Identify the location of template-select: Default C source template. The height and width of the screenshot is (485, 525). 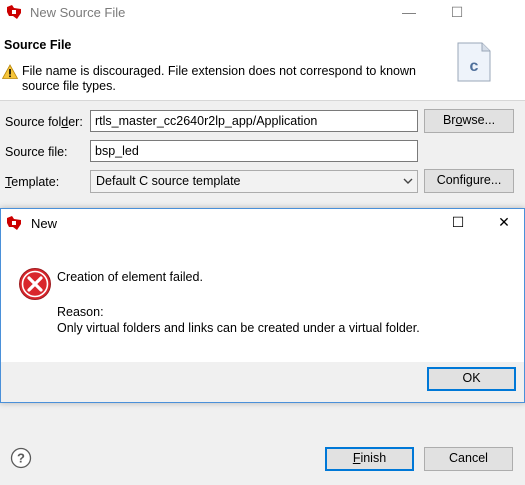
(254, 181).